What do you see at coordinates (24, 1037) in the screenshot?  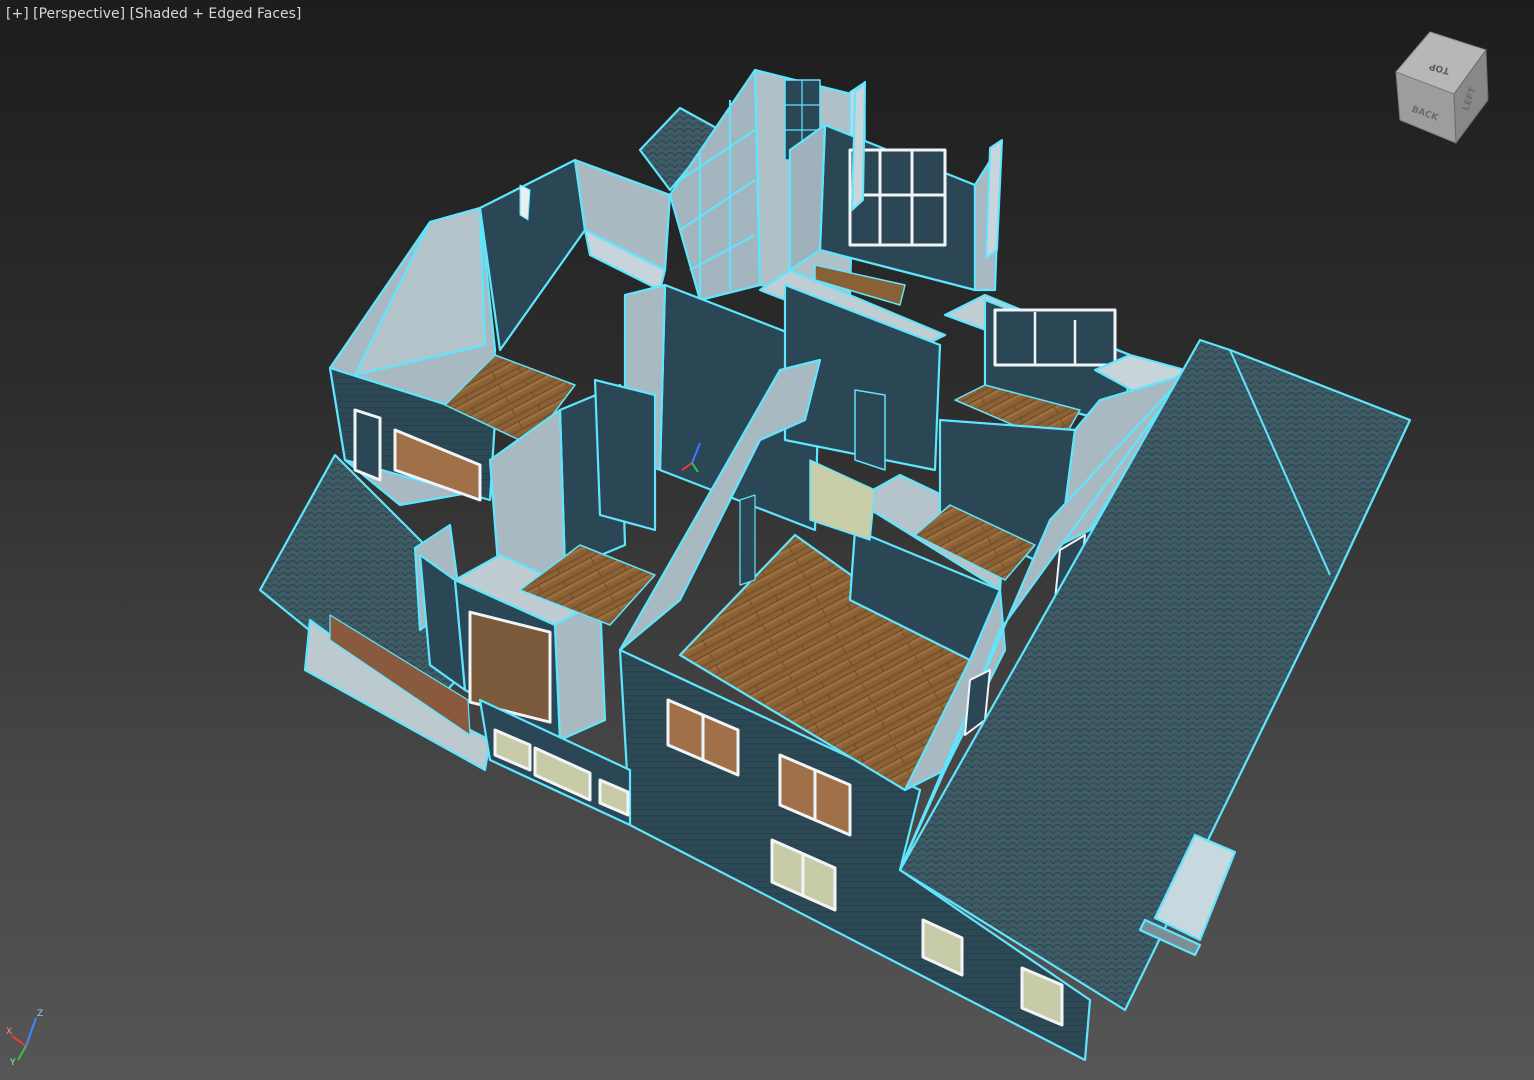 I see `world-axis-gizmo: Z X Y` at bounding box center [24, 1037].